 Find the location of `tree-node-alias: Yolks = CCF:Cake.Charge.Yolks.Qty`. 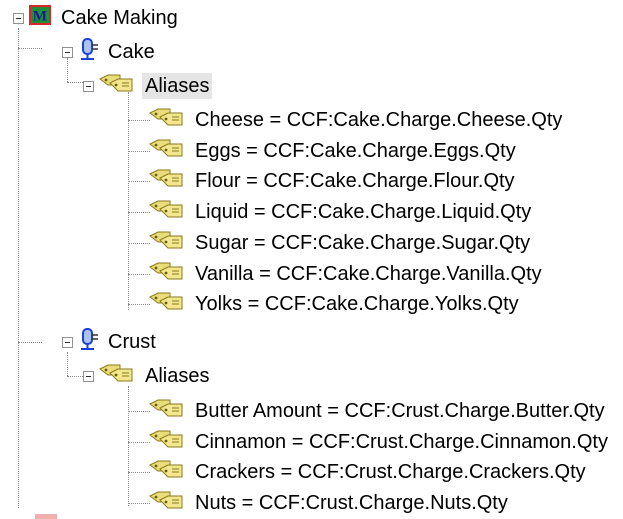

tree-node-alias: Yolks = CCF:Cake.Charge.Yolks.Qty is located at coordinates (335, 304).